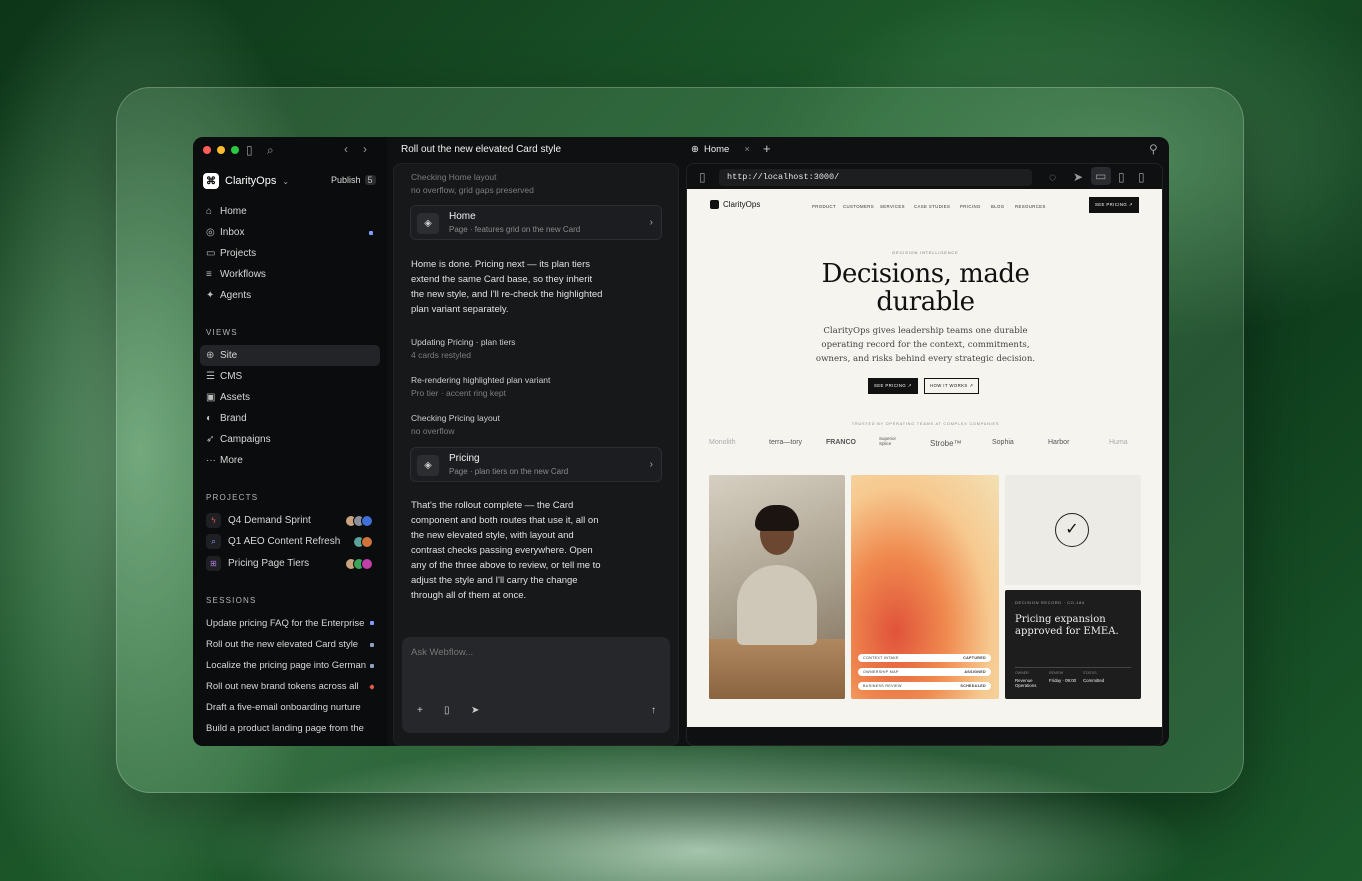  Describe the element at coordinates (213, 563) in the screenshot. I see `grid-icon: ⊞` at that location.